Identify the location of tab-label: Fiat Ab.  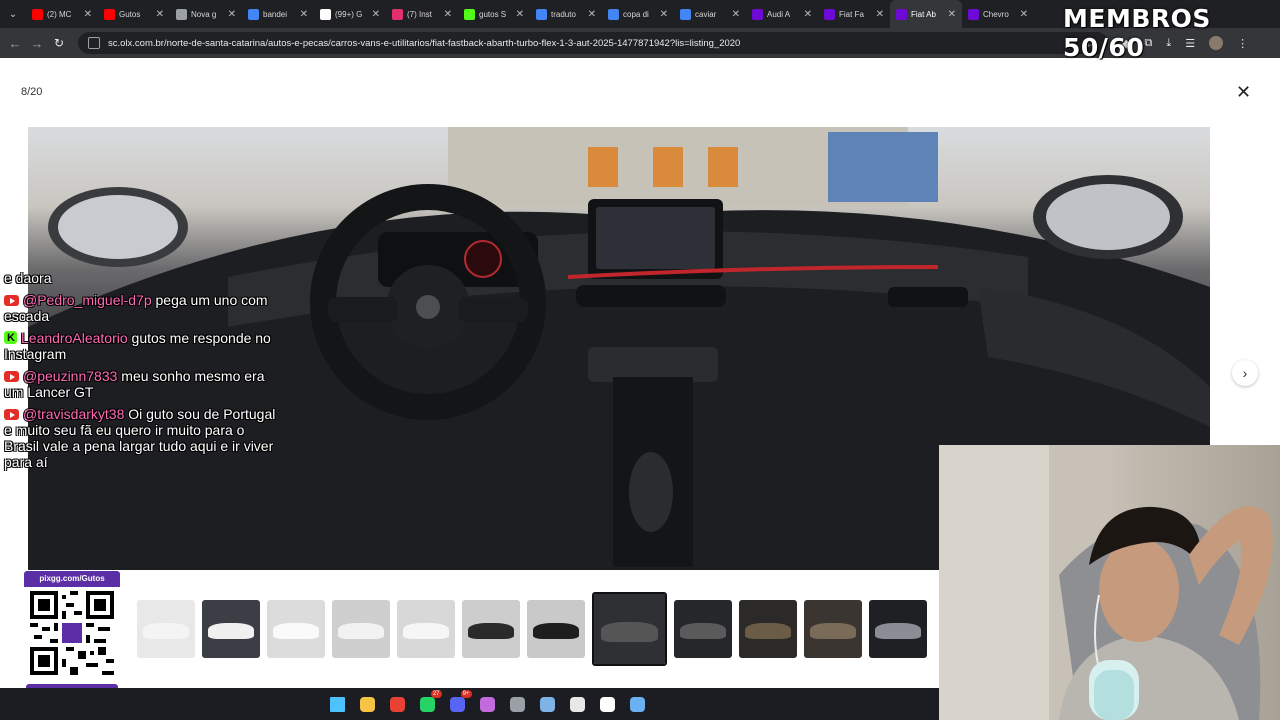
(923, 14).